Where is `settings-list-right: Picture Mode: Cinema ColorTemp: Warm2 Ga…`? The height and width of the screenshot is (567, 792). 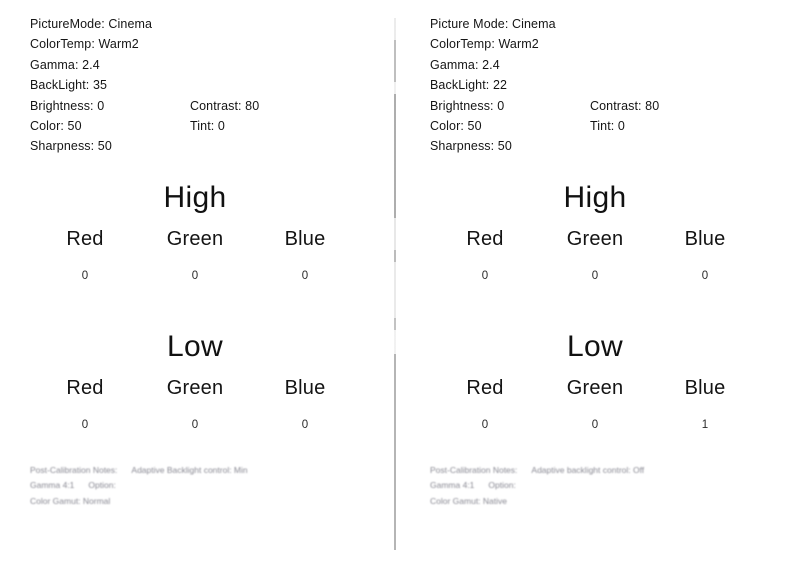
settings-list-right: Picture Mode: Cinema ColorTemp: Warm2 Ga… is located at coordinates (611, 85).